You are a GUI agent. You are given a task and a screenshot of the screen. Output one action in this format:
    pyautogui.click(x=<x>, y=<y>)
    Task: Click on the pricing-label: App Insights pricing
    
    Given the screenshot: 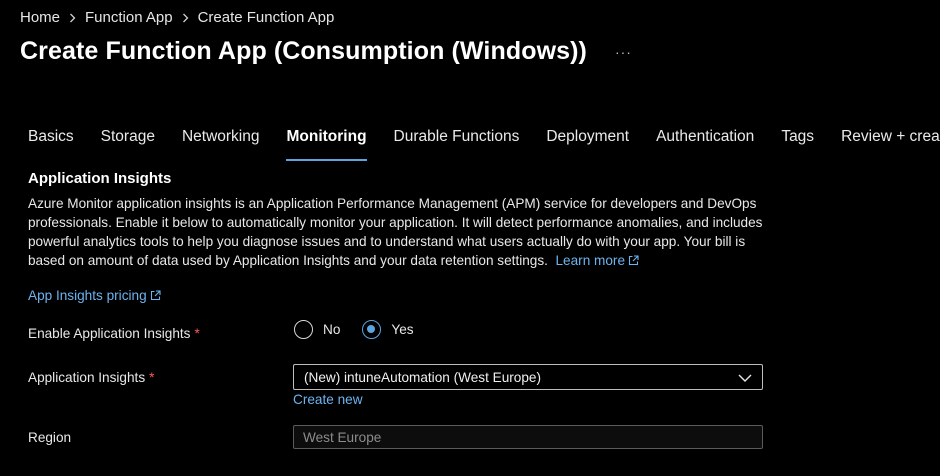 What is the action you would take?
    pyautogui.click(x=87, y=295)
    